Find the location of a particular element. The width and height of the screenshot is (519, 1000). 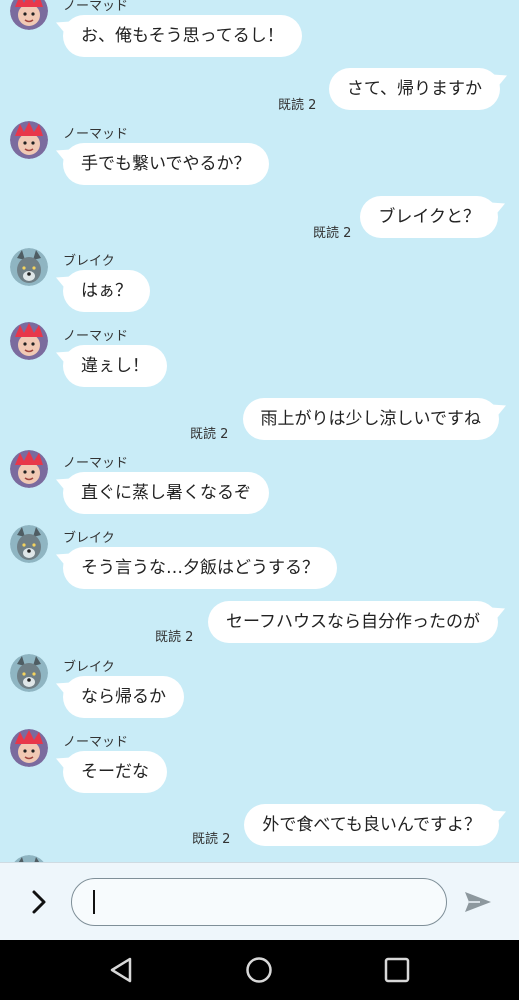

nav-home-button is located at coordinates (259, 970).